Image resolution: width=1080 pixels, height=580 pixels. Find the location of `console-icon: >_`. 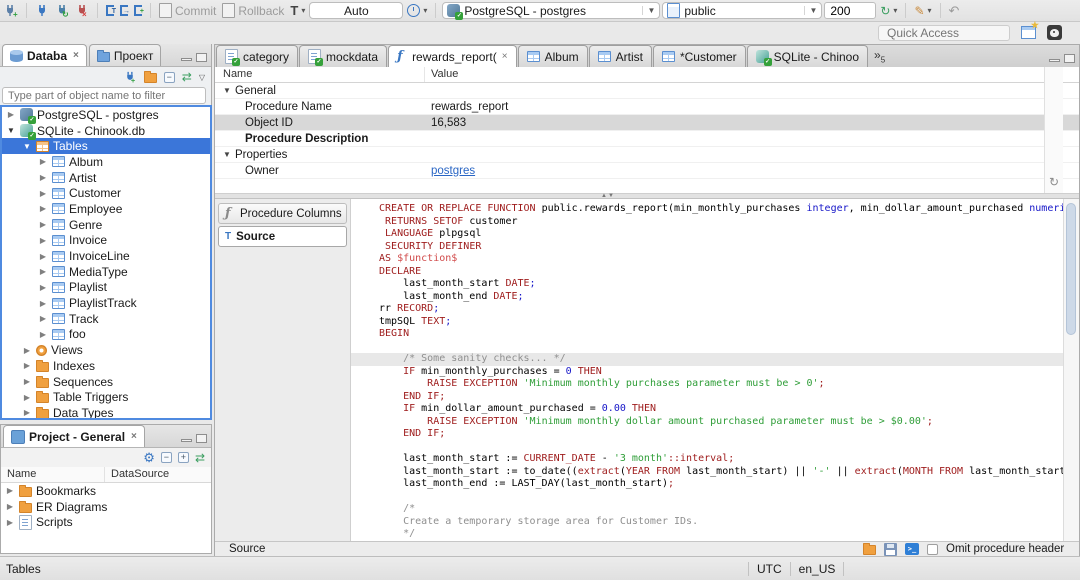

console-icon: >_ is located at coordinates (912, 549).